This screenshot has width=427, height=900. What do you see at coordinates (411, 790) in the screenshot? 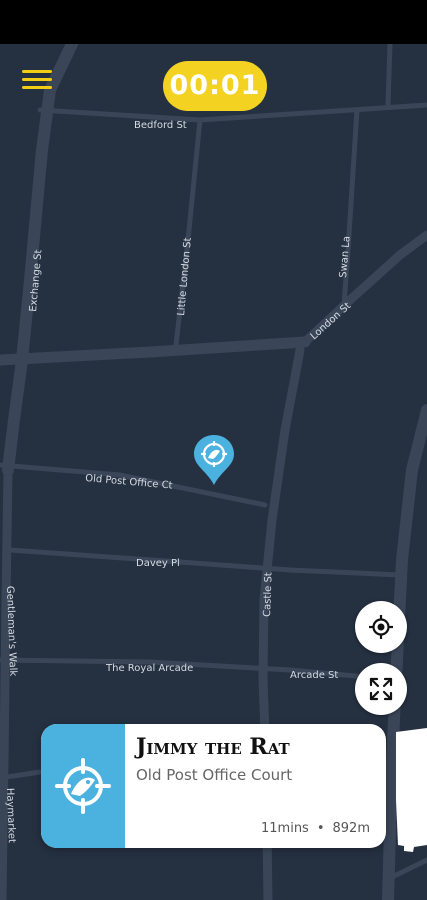
I see `map-building` at bounding box center [411, 790].